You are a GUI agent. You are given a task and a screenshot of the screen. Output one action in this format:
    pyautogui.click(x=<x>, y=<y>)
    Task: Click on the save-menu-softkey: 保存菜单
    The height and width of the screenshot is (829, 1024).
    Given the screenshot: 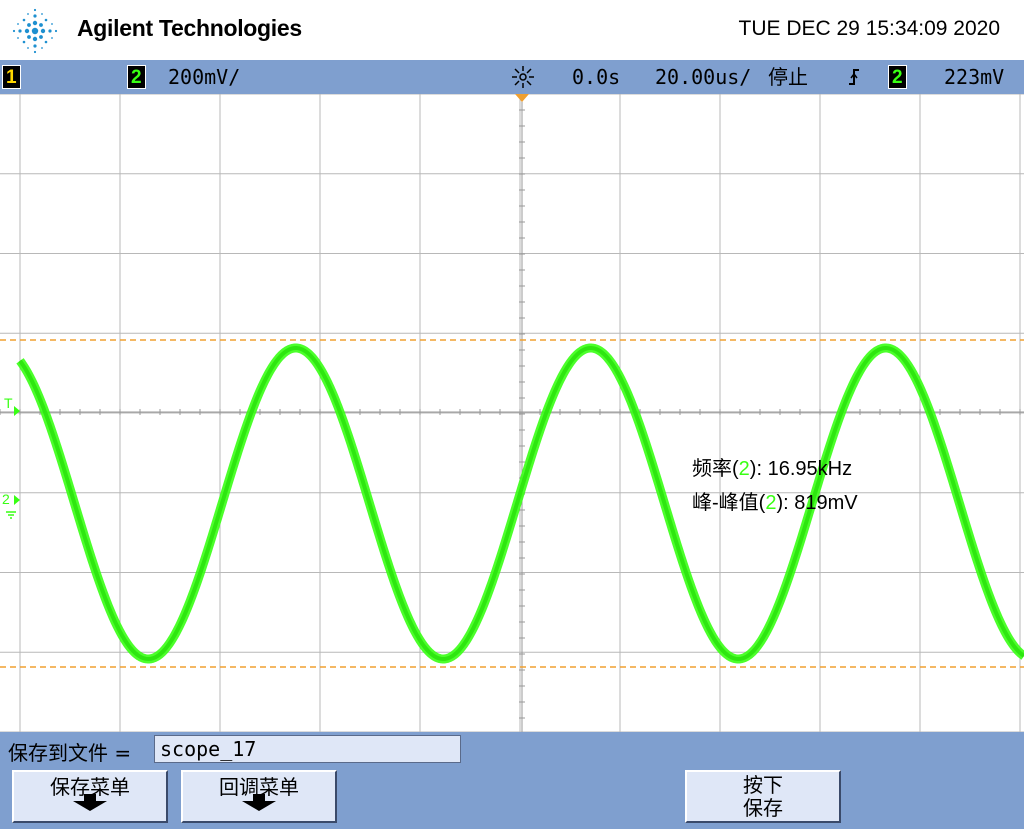 What is the action you would take?
    pyautogui.click(x=90, y=796)
    